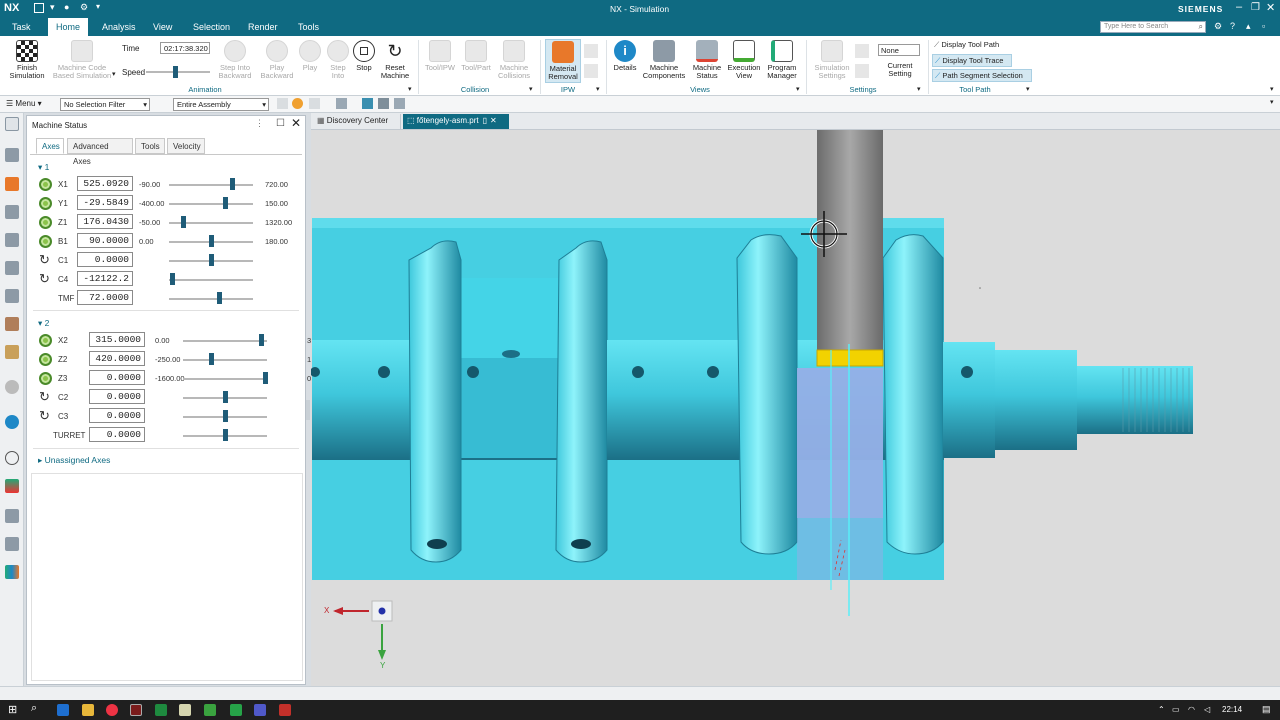 The image size is (1280, 720). What do you see at coordinates (399, 103) in the screenshot?
I see `render-icon` at bounding box center [399, 103].